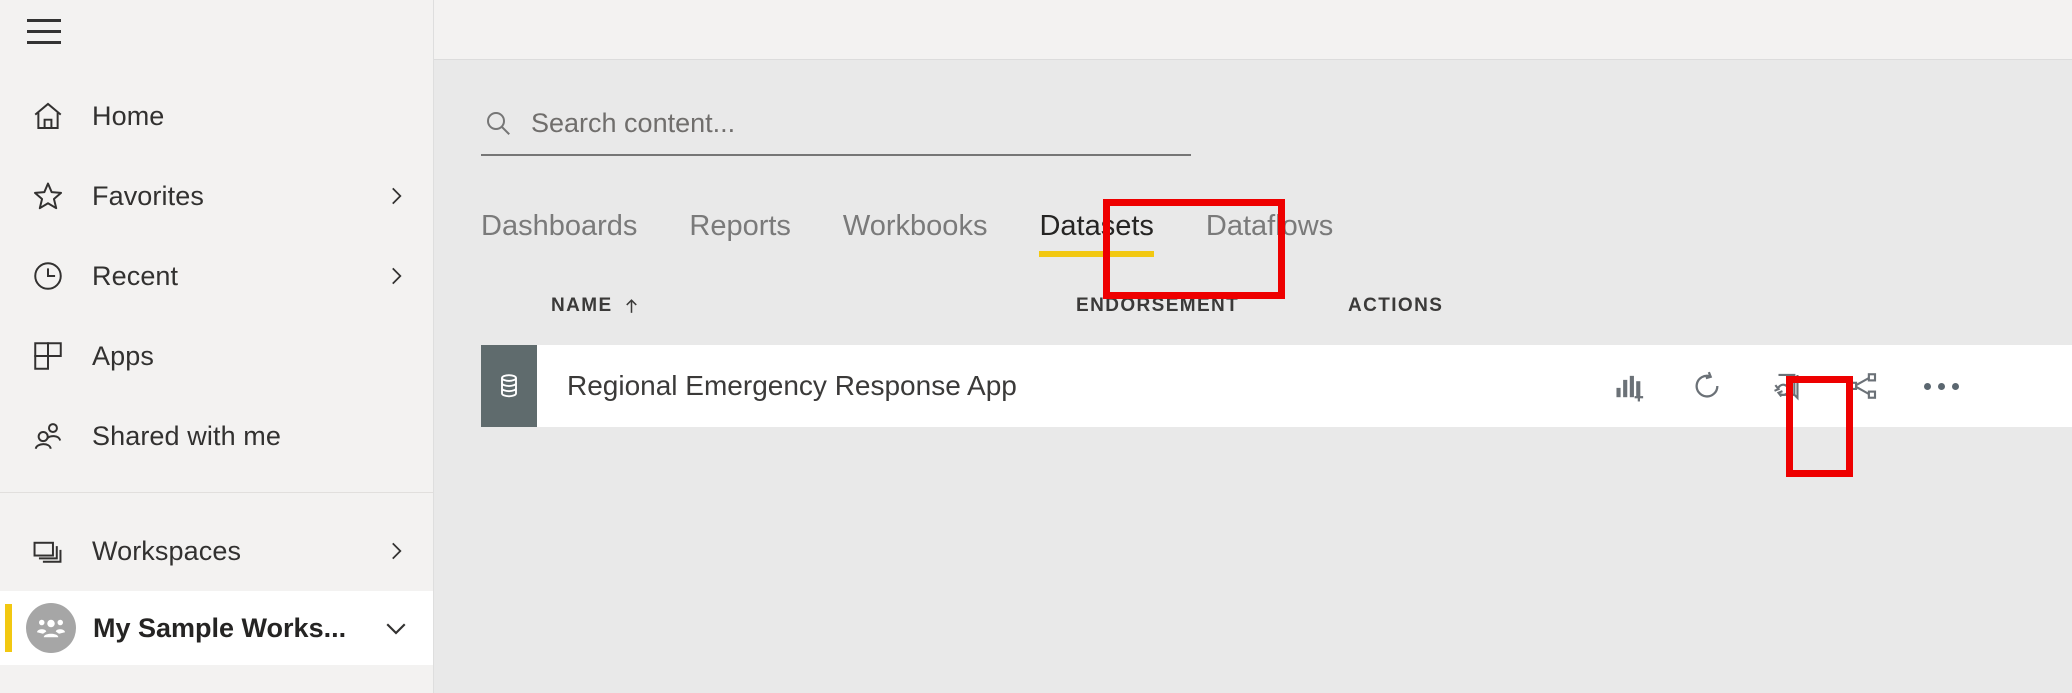 The image size is (2072, 693). What do you see at coordinates (216, 492) in the screenshot?
I see `sidebar-divider` at bounding box center [216, 492].